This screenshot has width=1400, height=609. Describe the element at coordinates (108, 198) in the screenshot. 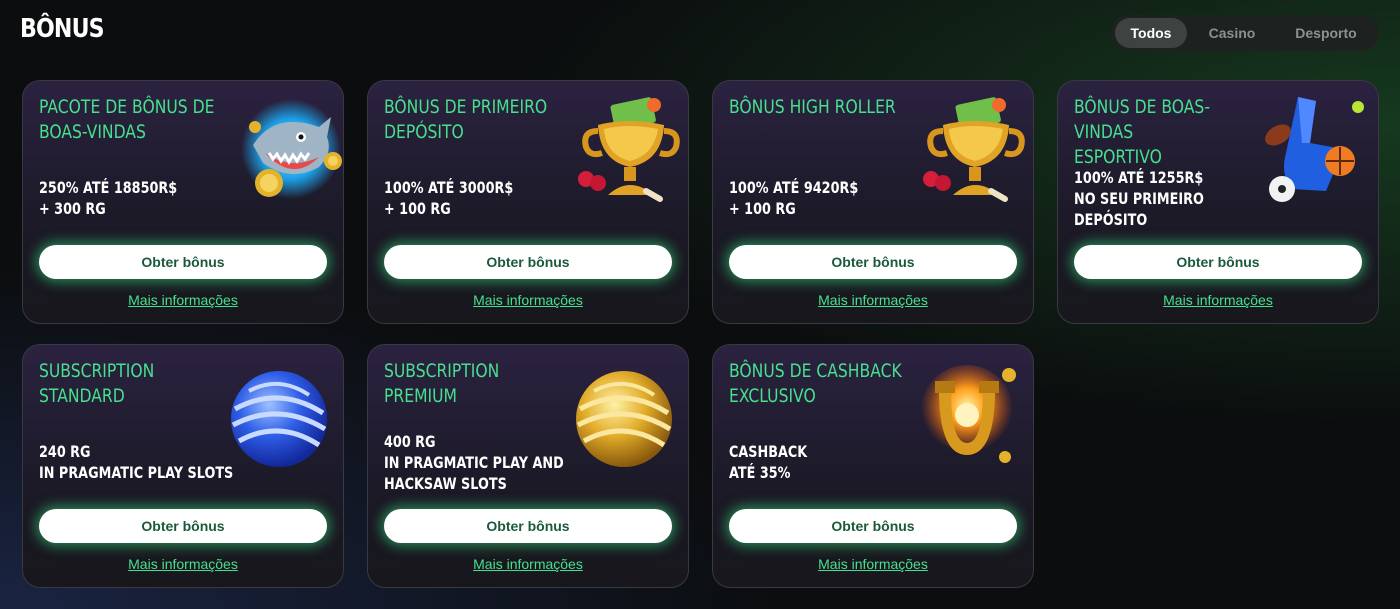

I see `card-description: 250% ATÉ 18850R$ + 300 RG` at that location.